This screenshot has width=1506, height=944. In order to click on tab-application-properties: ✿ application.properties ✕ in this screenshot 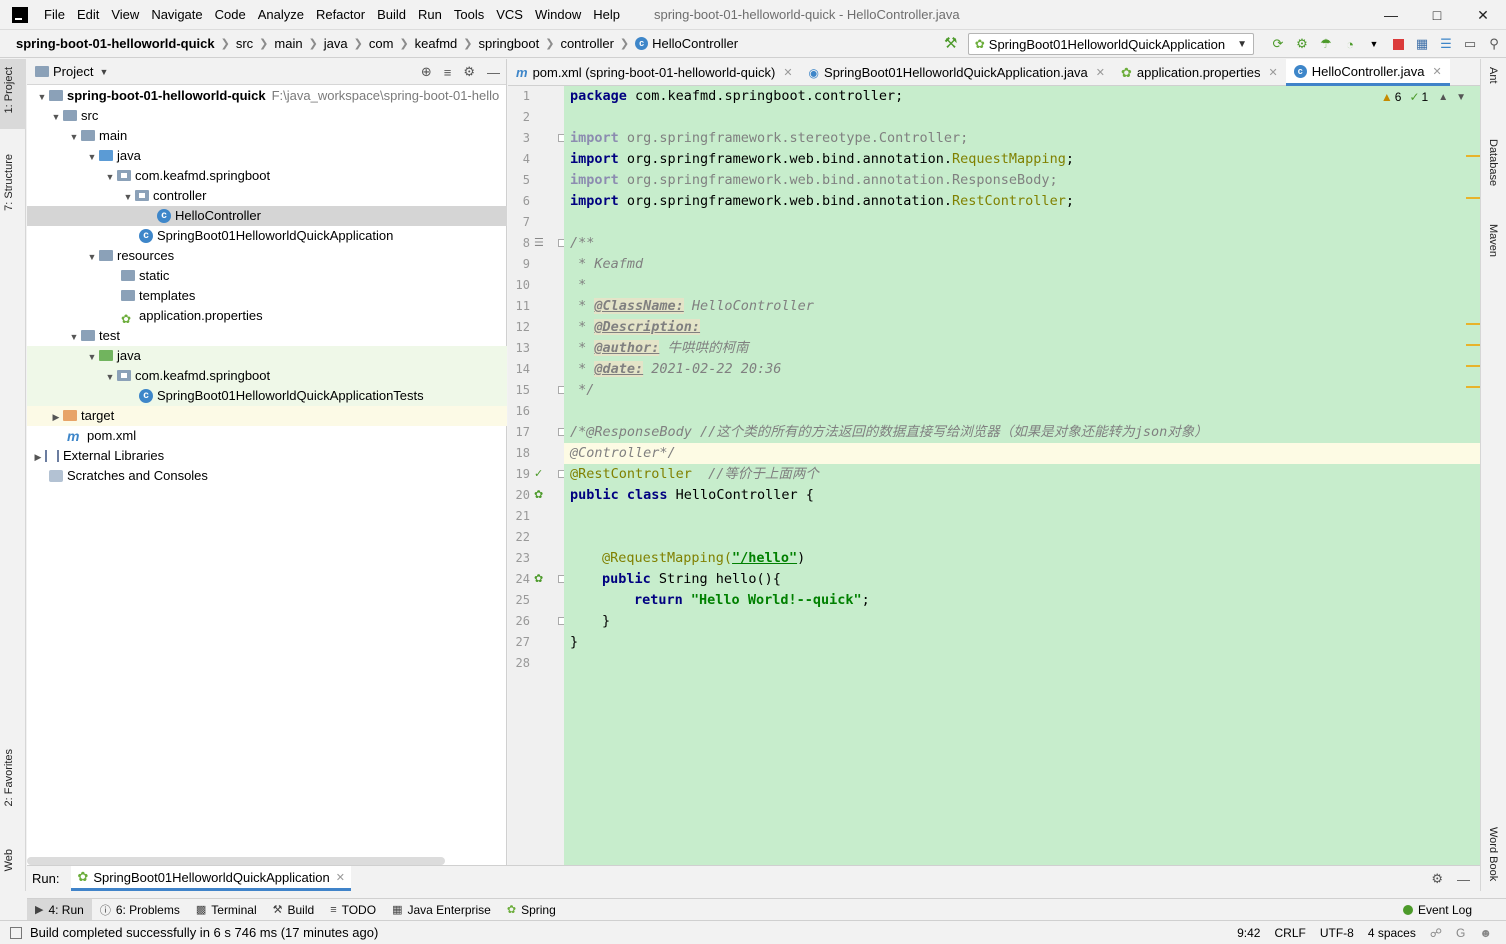, I will do `click(1199, 72)`.